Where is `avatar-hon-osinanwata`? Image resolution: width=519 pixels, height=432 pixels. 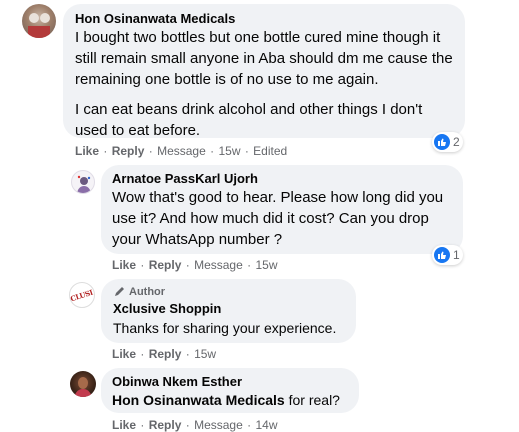
avatar-hon-osinanwata is located at coordinates (39, 21).